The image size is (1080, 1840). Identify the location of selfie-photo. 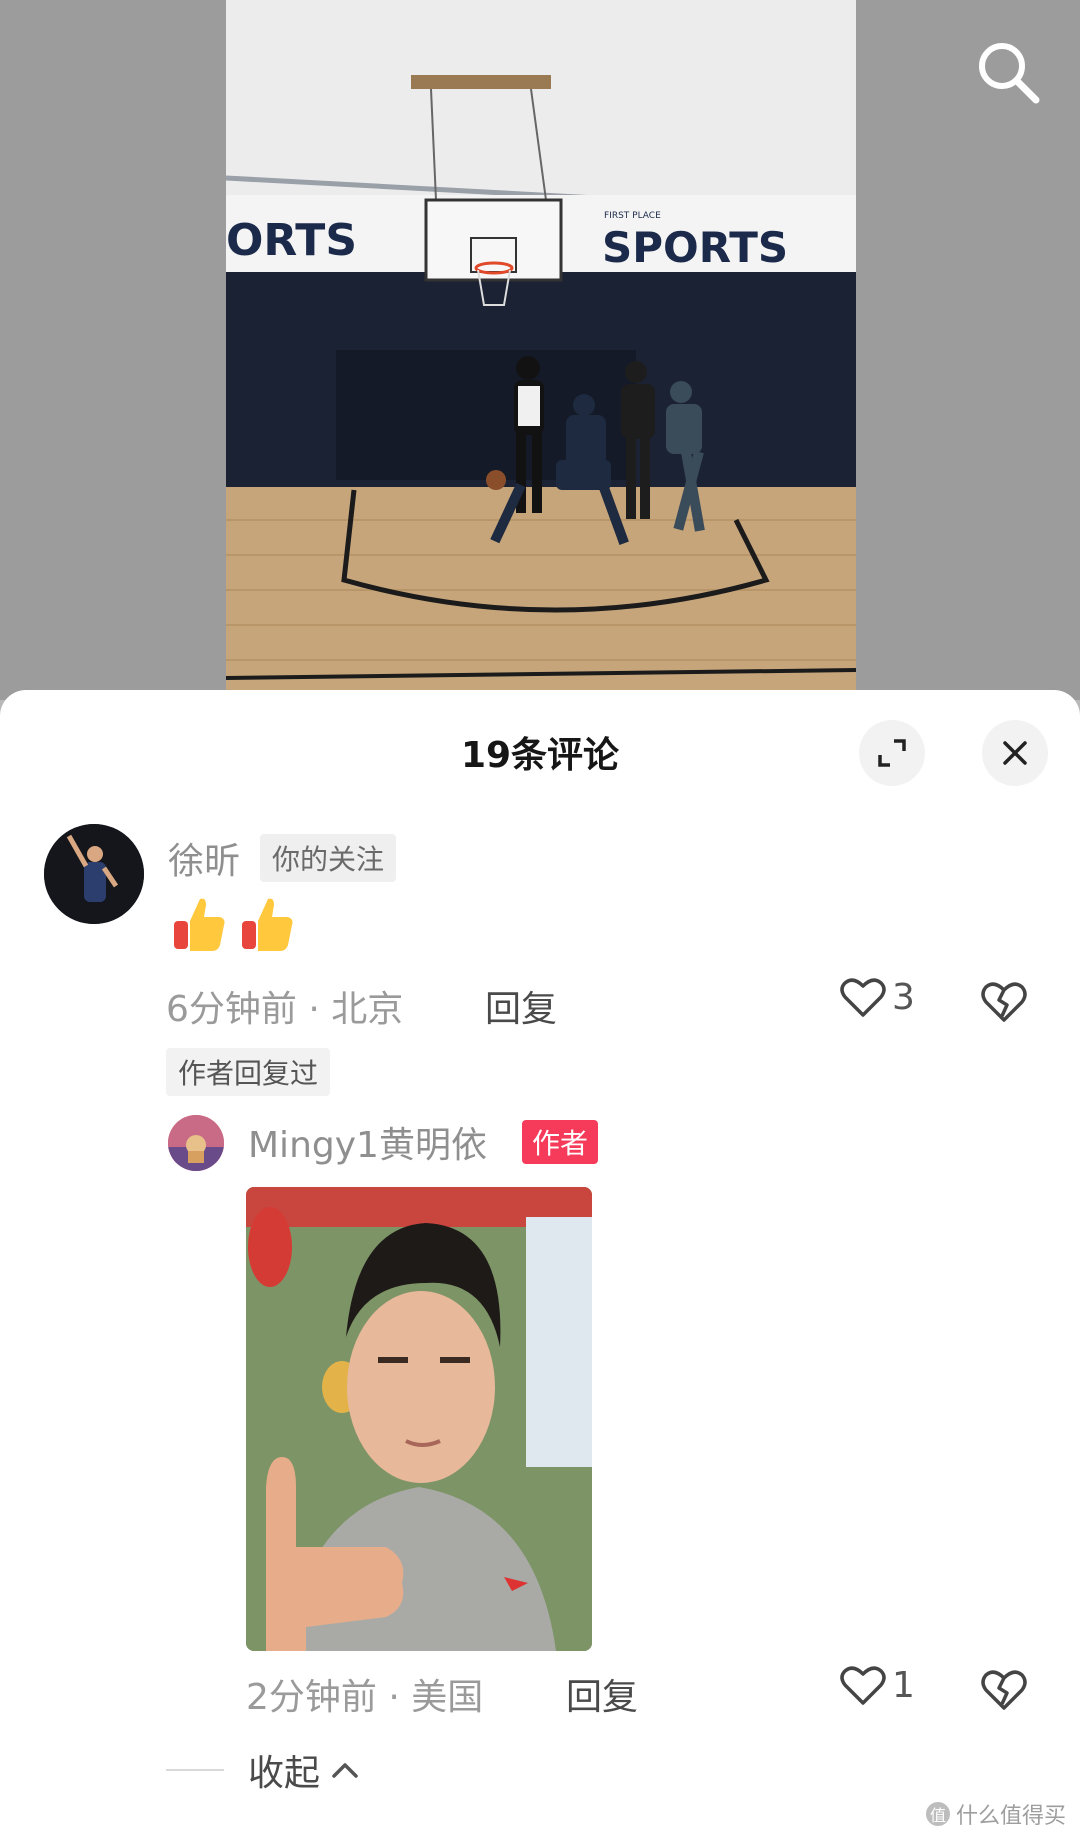
(419, 1419).